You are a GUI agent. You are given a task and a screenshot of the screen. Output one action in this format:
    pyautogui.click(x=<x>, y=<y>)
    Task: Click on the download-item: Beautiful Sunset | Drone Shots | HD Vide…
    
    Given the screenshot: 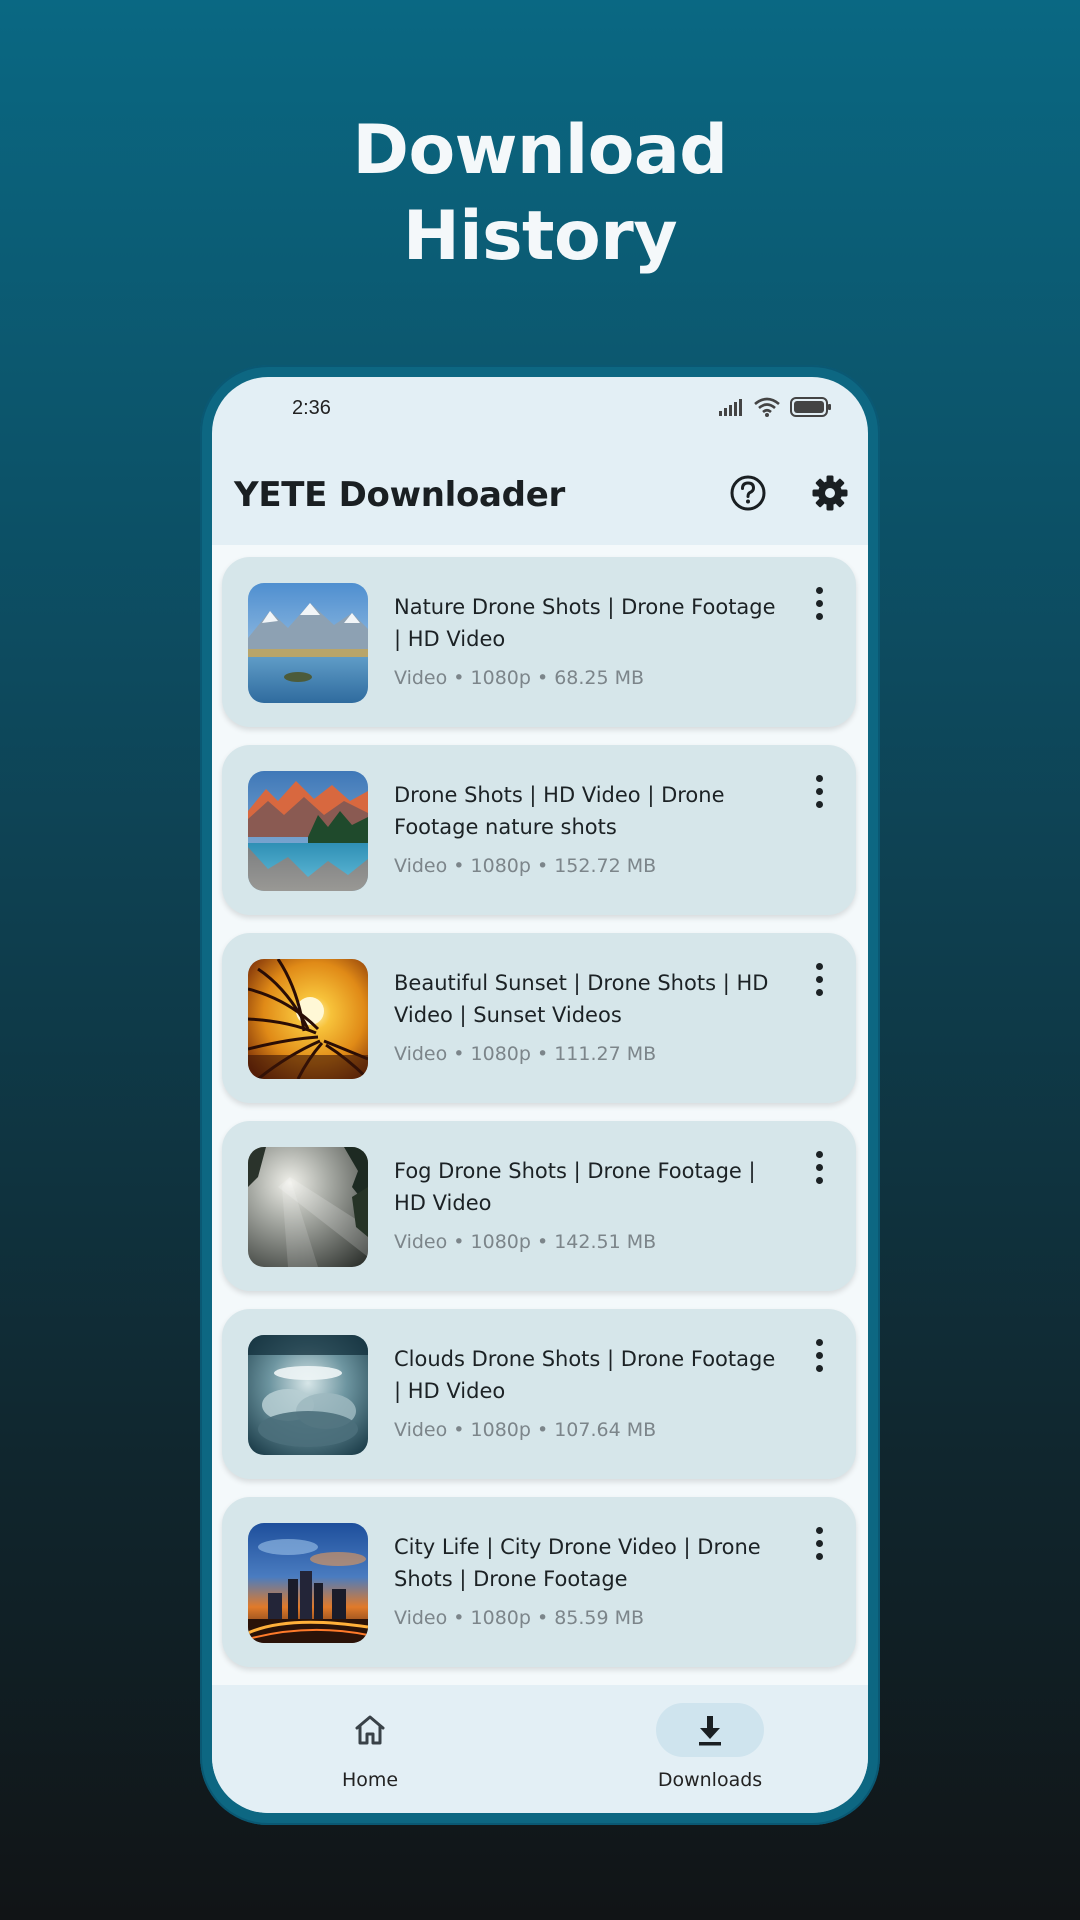 What is the action you would take?
    pyautogui.click(x=539, y=1018)
    